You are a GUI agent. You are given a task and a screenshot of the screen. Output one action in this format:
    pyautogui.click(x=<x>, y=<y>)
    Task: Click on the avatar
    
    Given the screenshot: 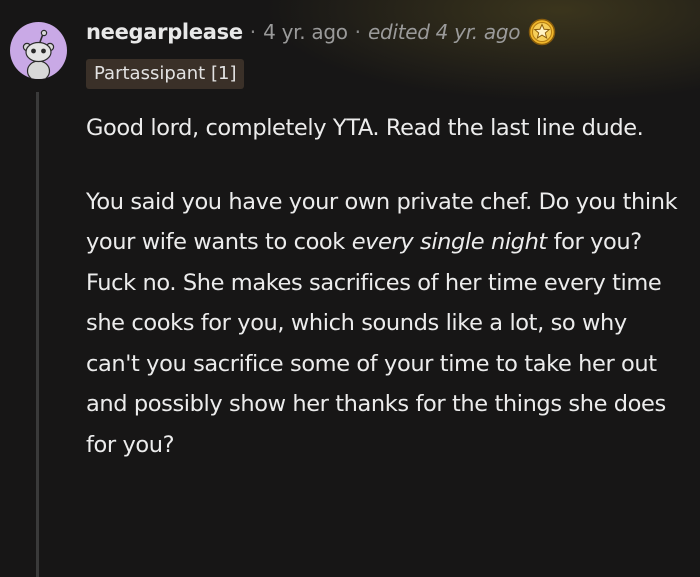 What is the action you would take?
    pyautogui.click(x=38, y=50)
    